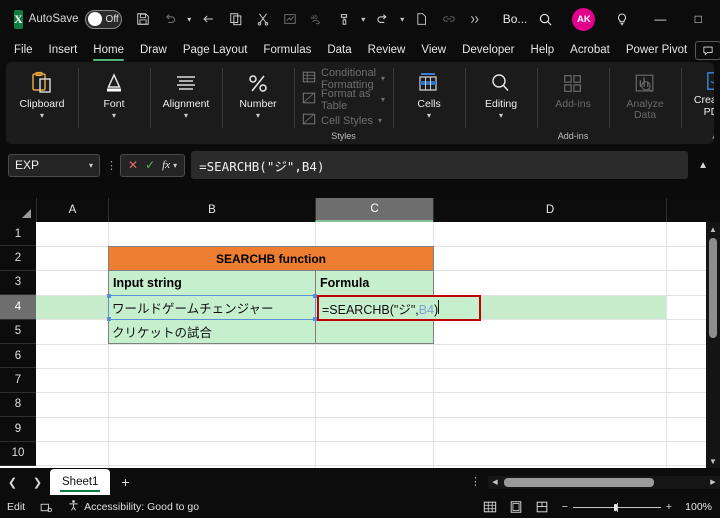 The width and height of the screenshot is (720, 518). Describe the element at coordinates (645, 93) in the screenshot. I see `analyze-data-button: Analyze Data` at that location.